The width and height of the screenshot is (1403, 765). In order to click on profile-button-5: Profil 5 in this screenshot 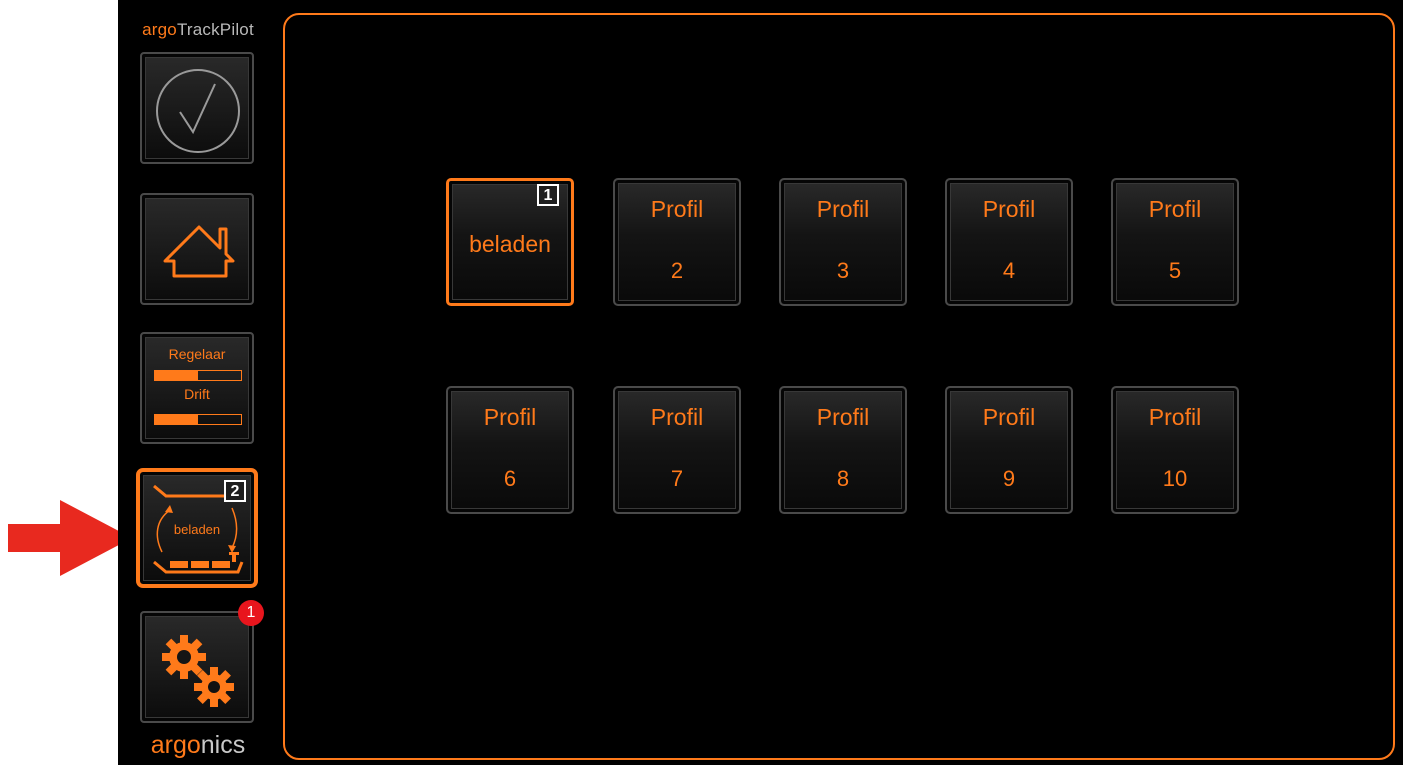, I will do `click(1175, 242)`.